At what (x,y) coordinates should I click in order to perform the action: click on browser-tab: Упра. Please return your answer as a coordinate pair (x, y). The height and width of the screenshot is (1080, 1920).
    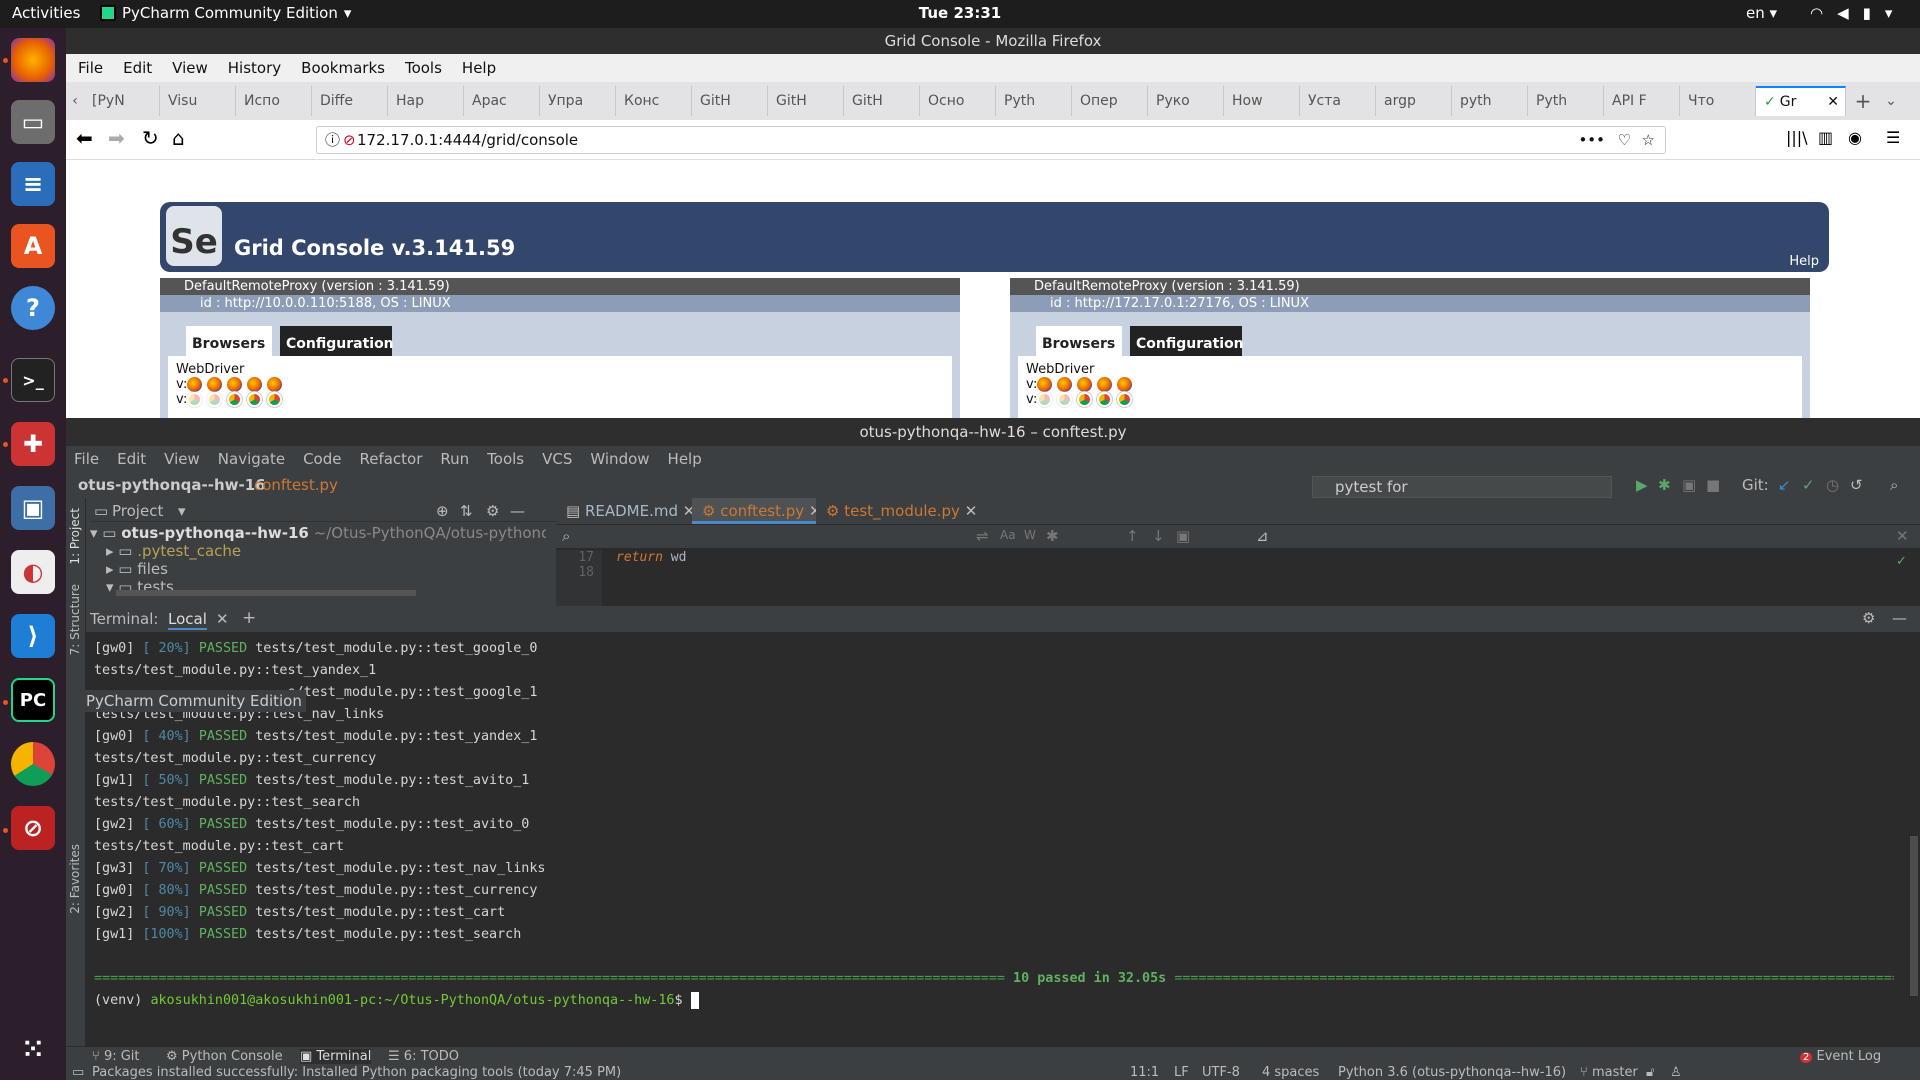
    Looking at the image, I should click on (578, 101).